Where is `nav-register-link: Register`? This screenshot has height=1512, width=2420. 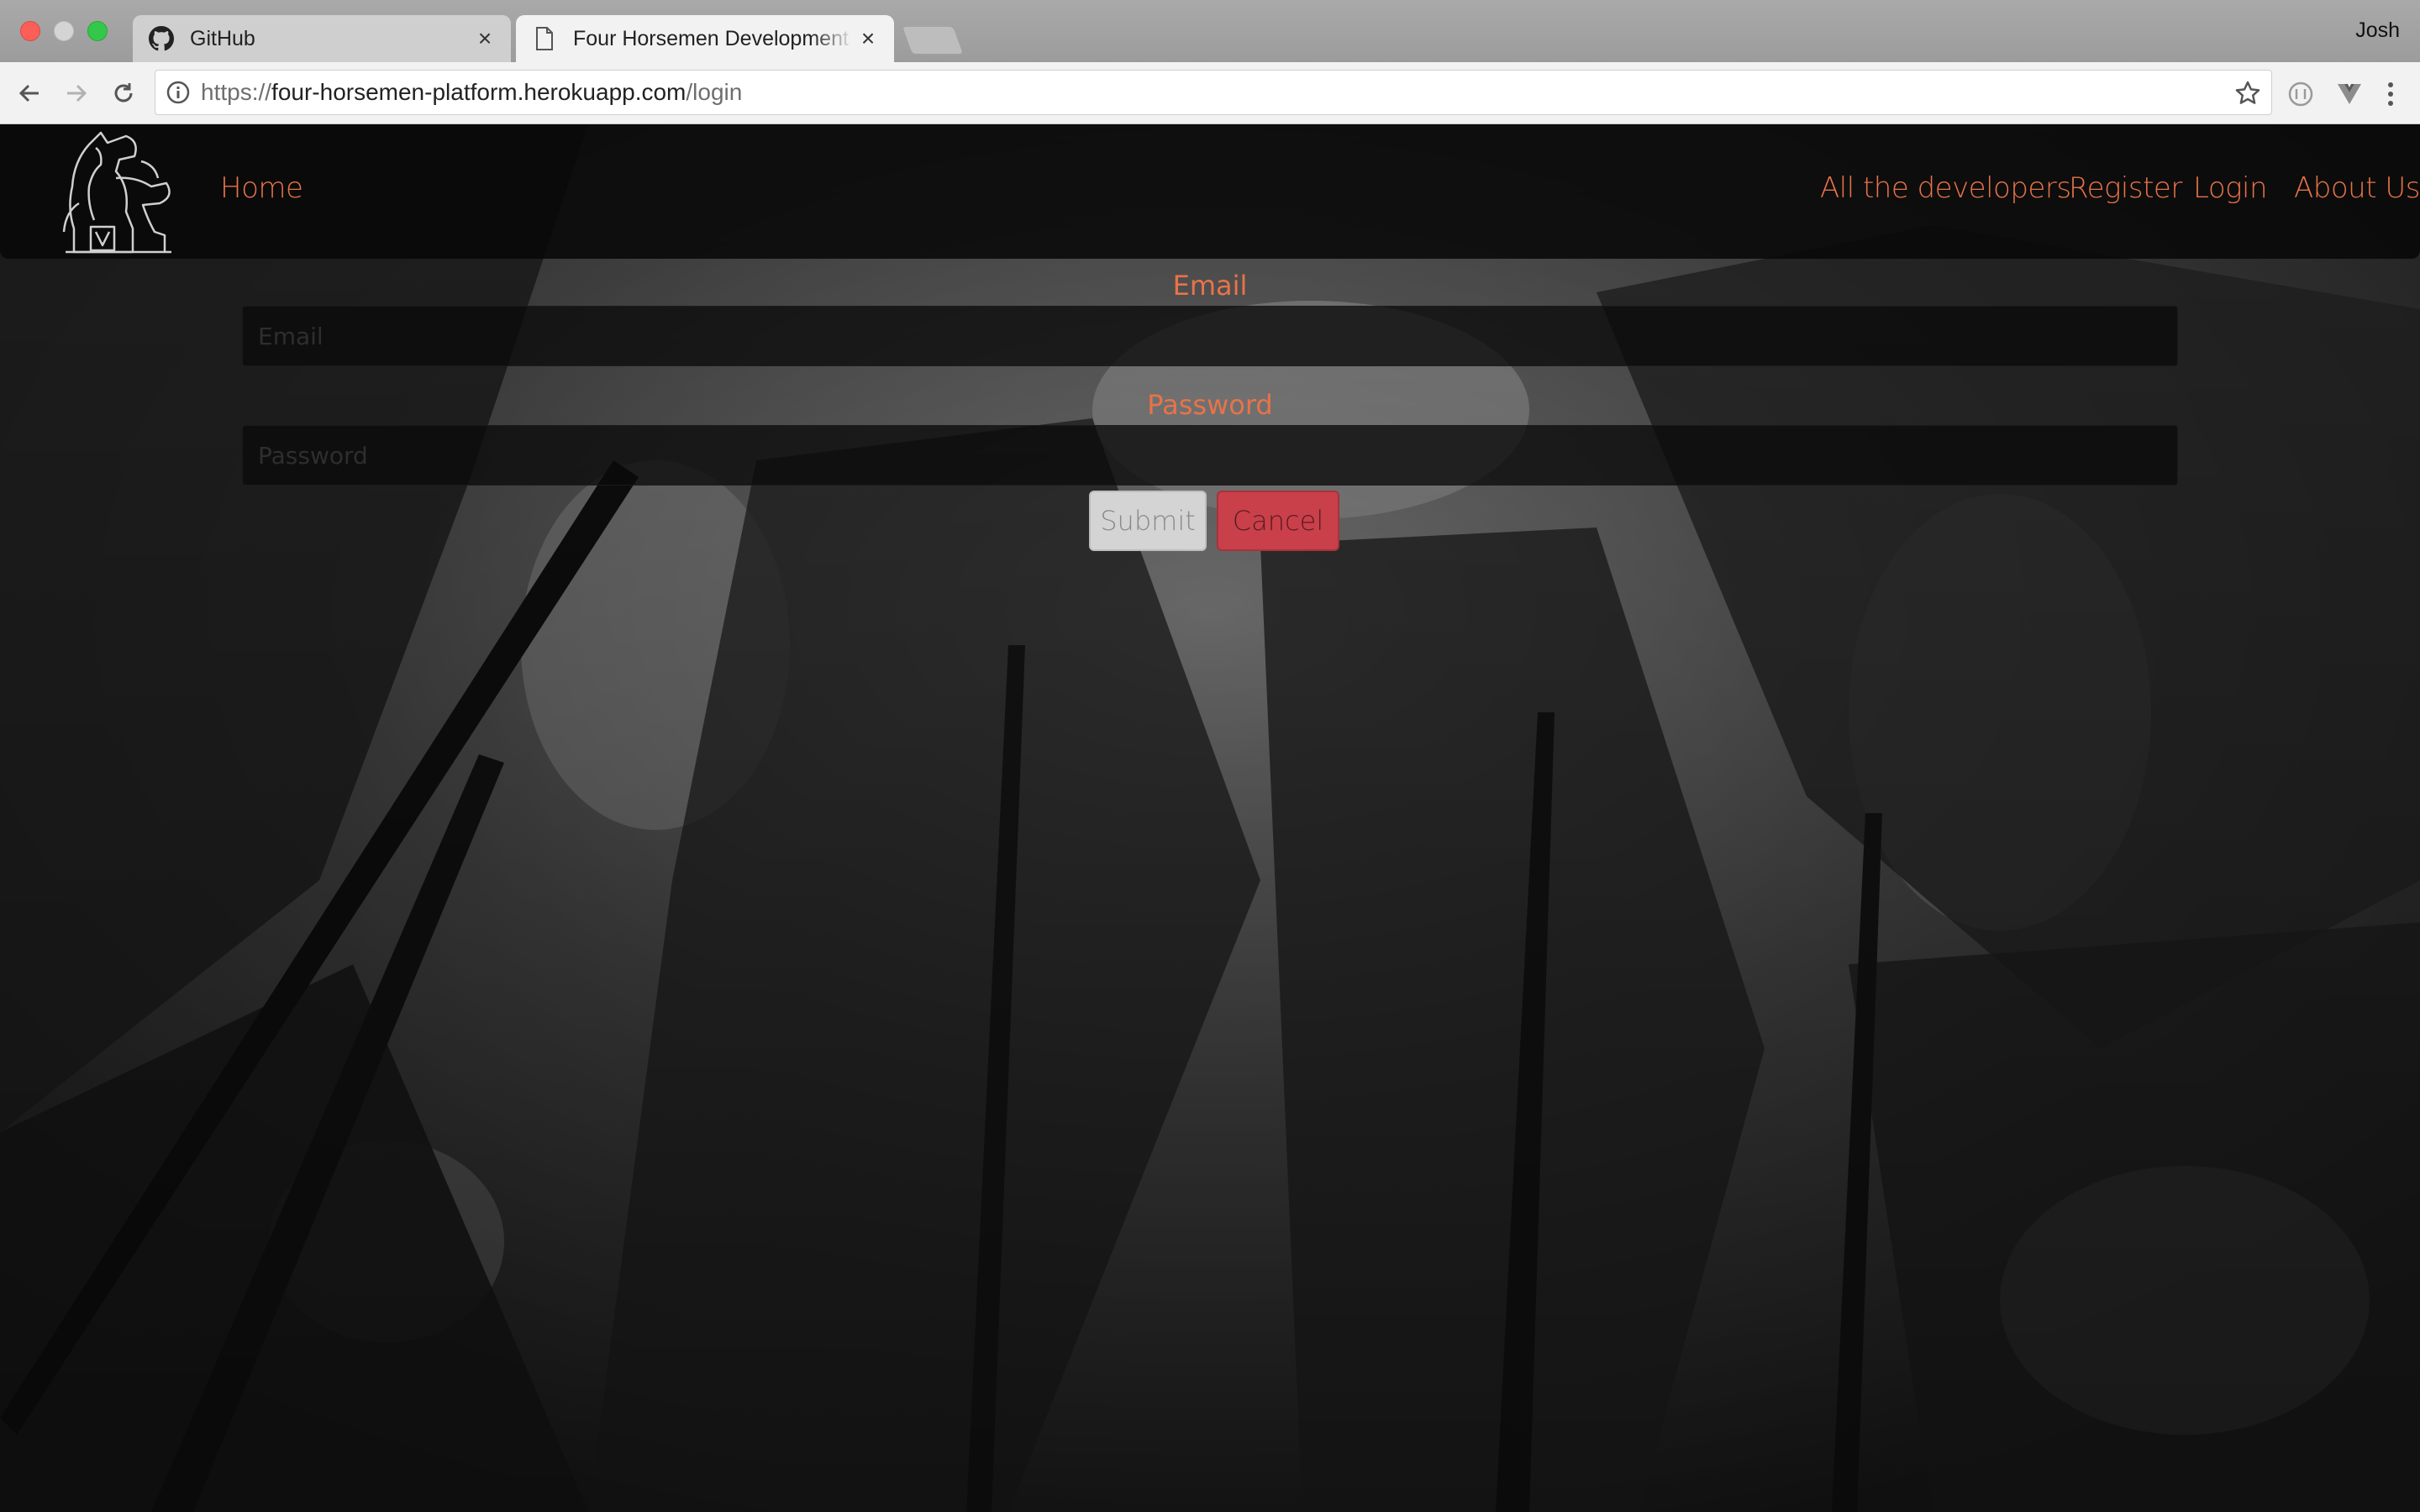 nav-register-link: Register is located at coordinates (2125, 188).